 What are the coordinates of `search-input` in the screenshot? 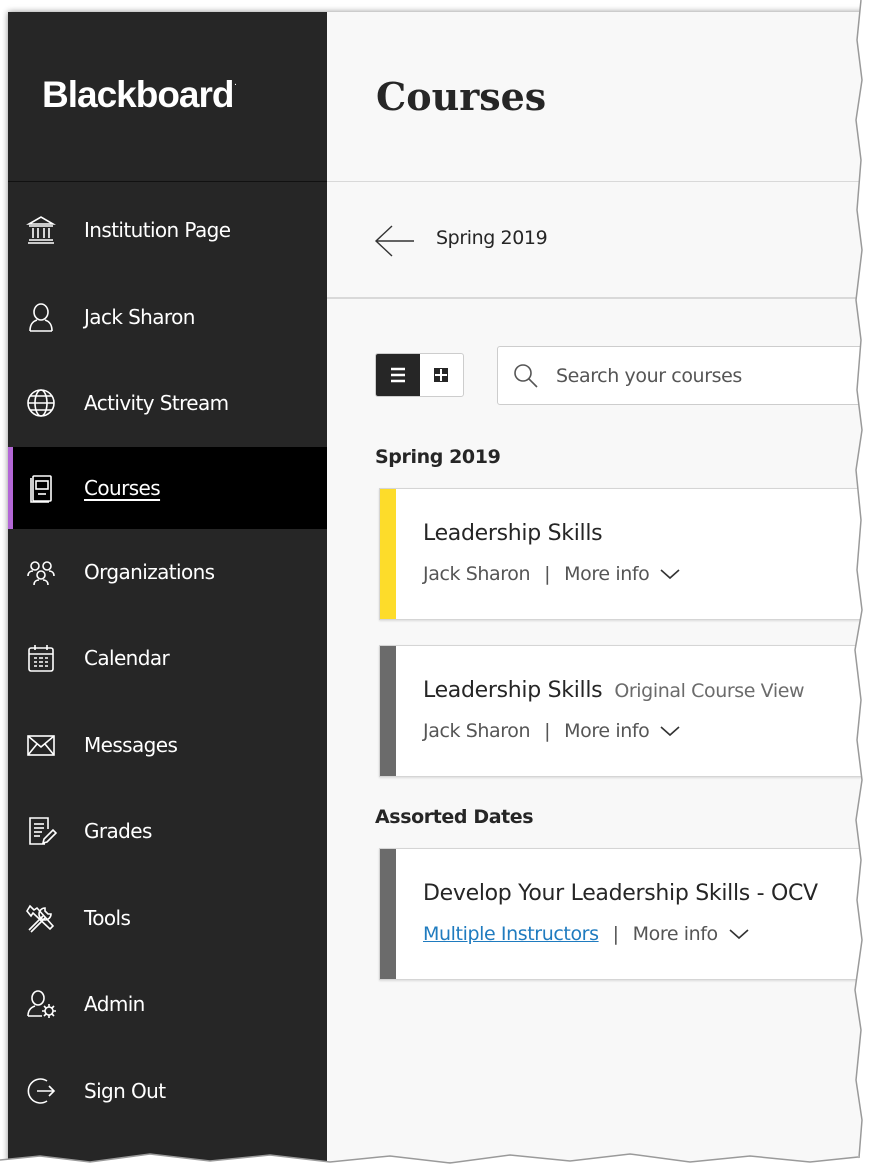 It's located at (714, 375).